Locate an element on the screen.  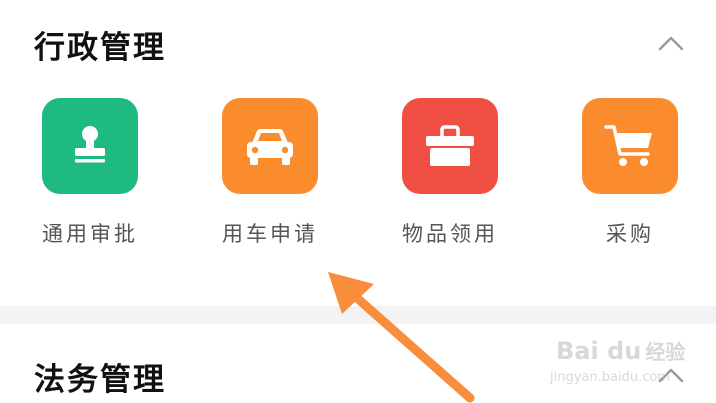
tile-general-approval: 通用审批 is located at coordinates (88, 173).